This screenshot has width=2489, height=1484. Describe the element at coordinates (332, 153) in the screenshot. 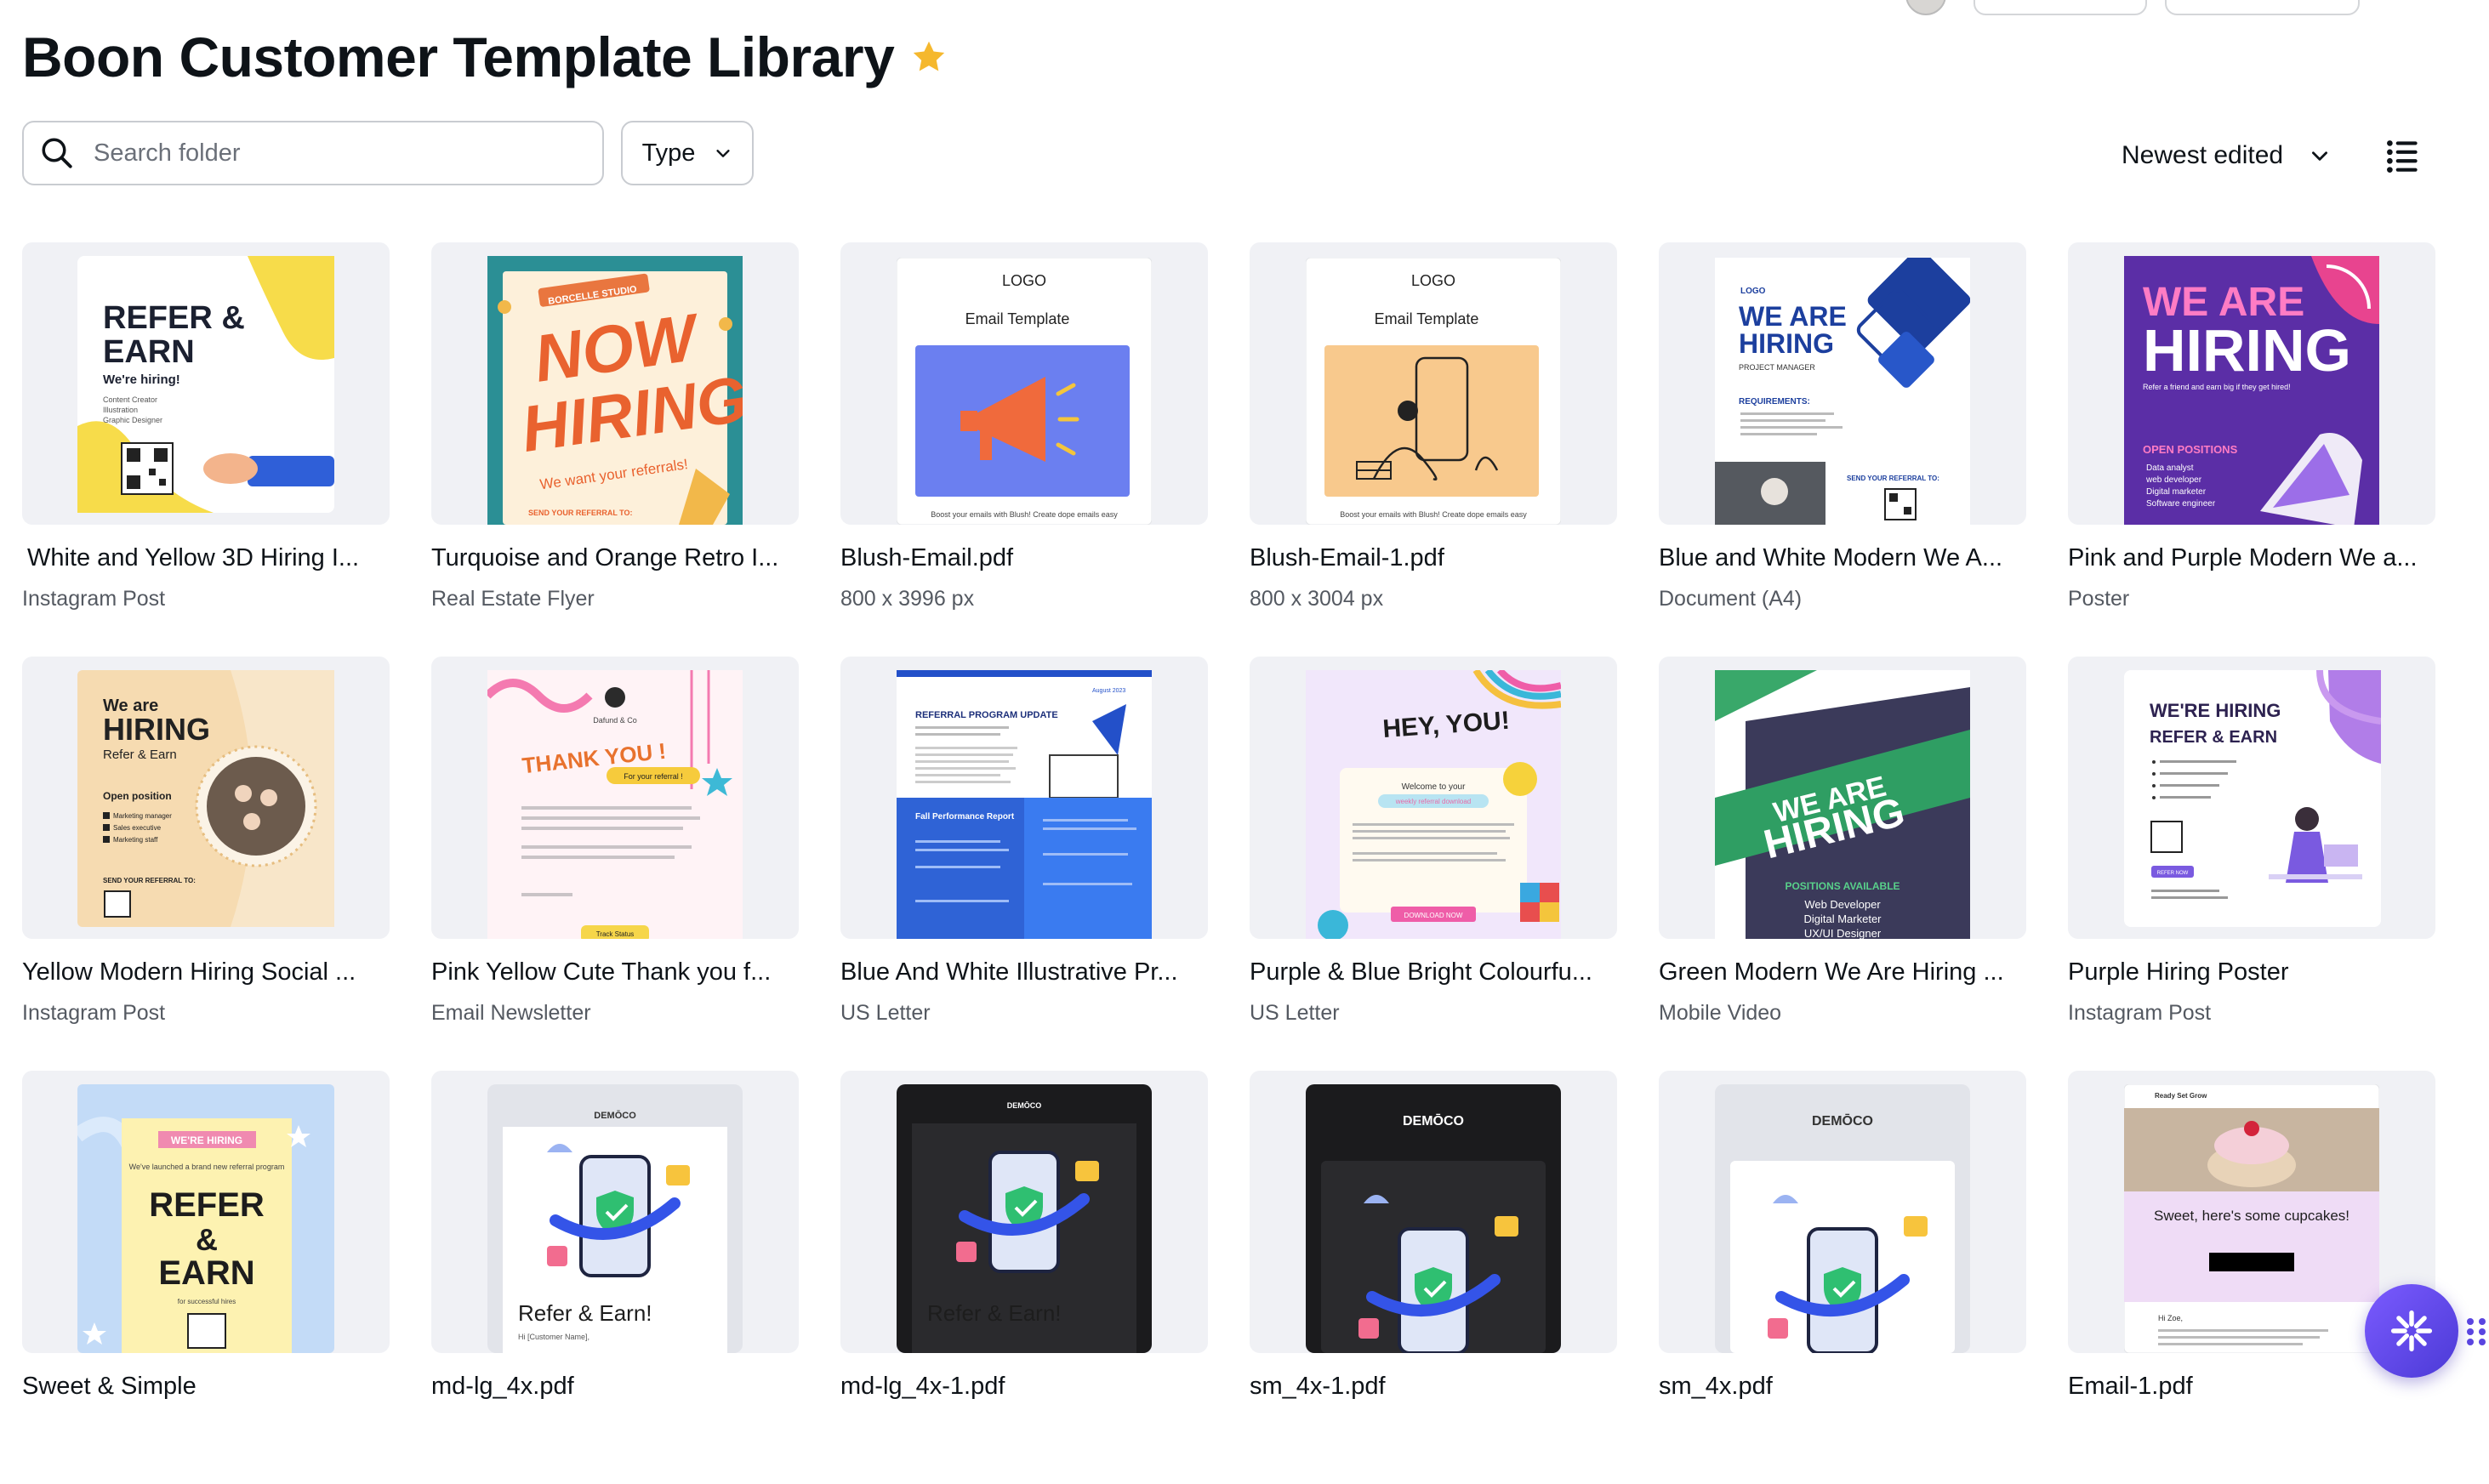

I see `search-input` at that location.